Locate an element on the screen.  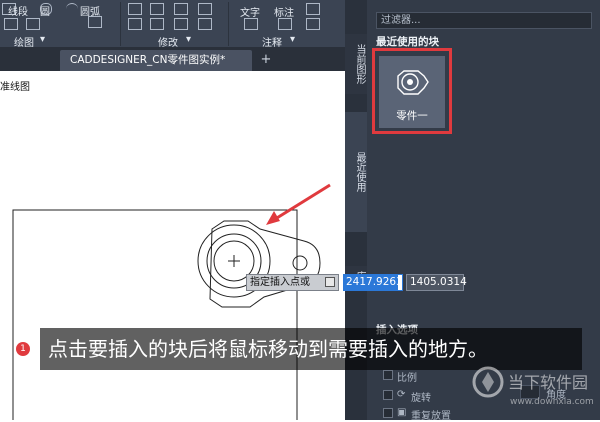
rectangle-tool-icon is located at coordinates (95, 22).